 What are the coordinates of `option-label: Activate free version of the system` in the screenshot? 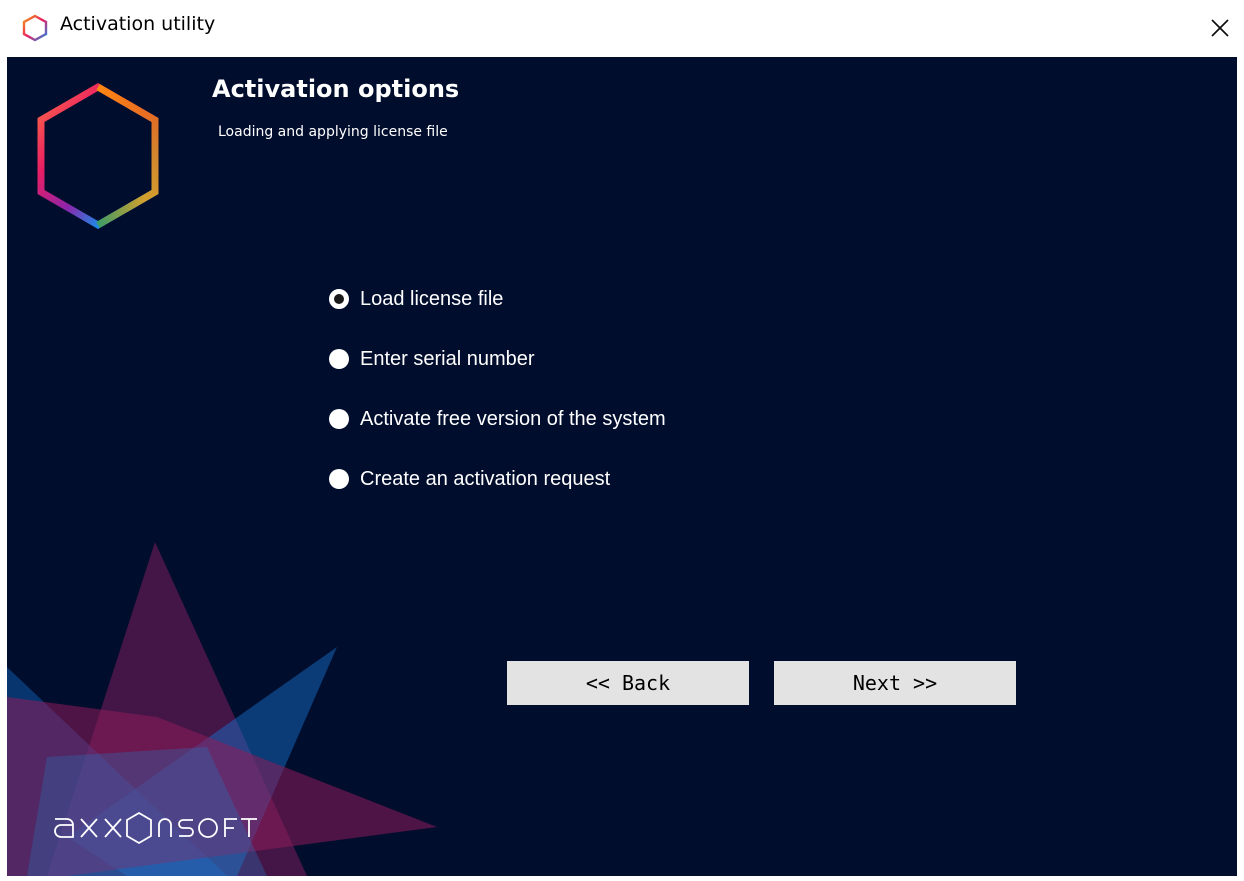 It's located at (513, 419).